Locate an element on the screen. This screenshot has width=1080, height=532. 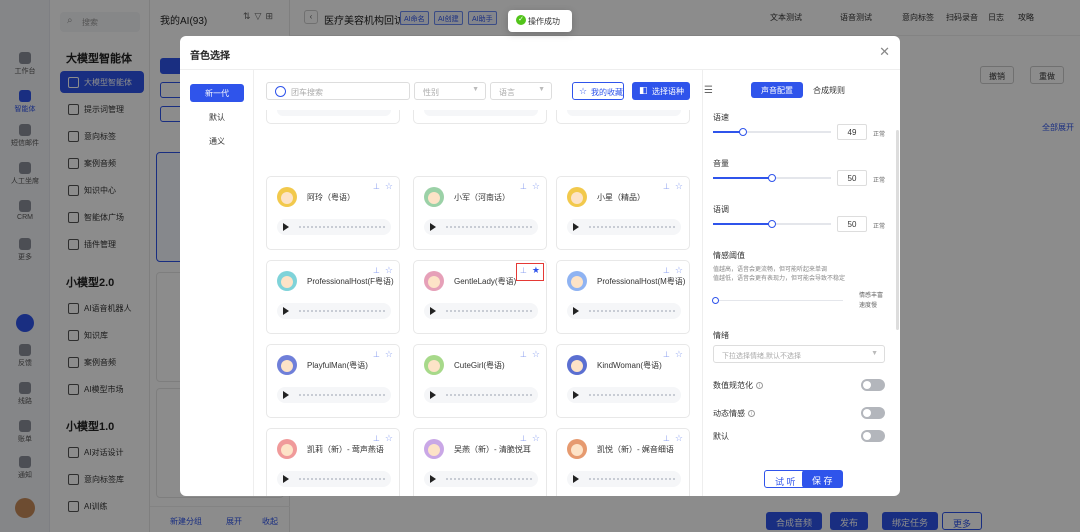
dynamic-emotion-toggle is located at coordinates (873, 413).